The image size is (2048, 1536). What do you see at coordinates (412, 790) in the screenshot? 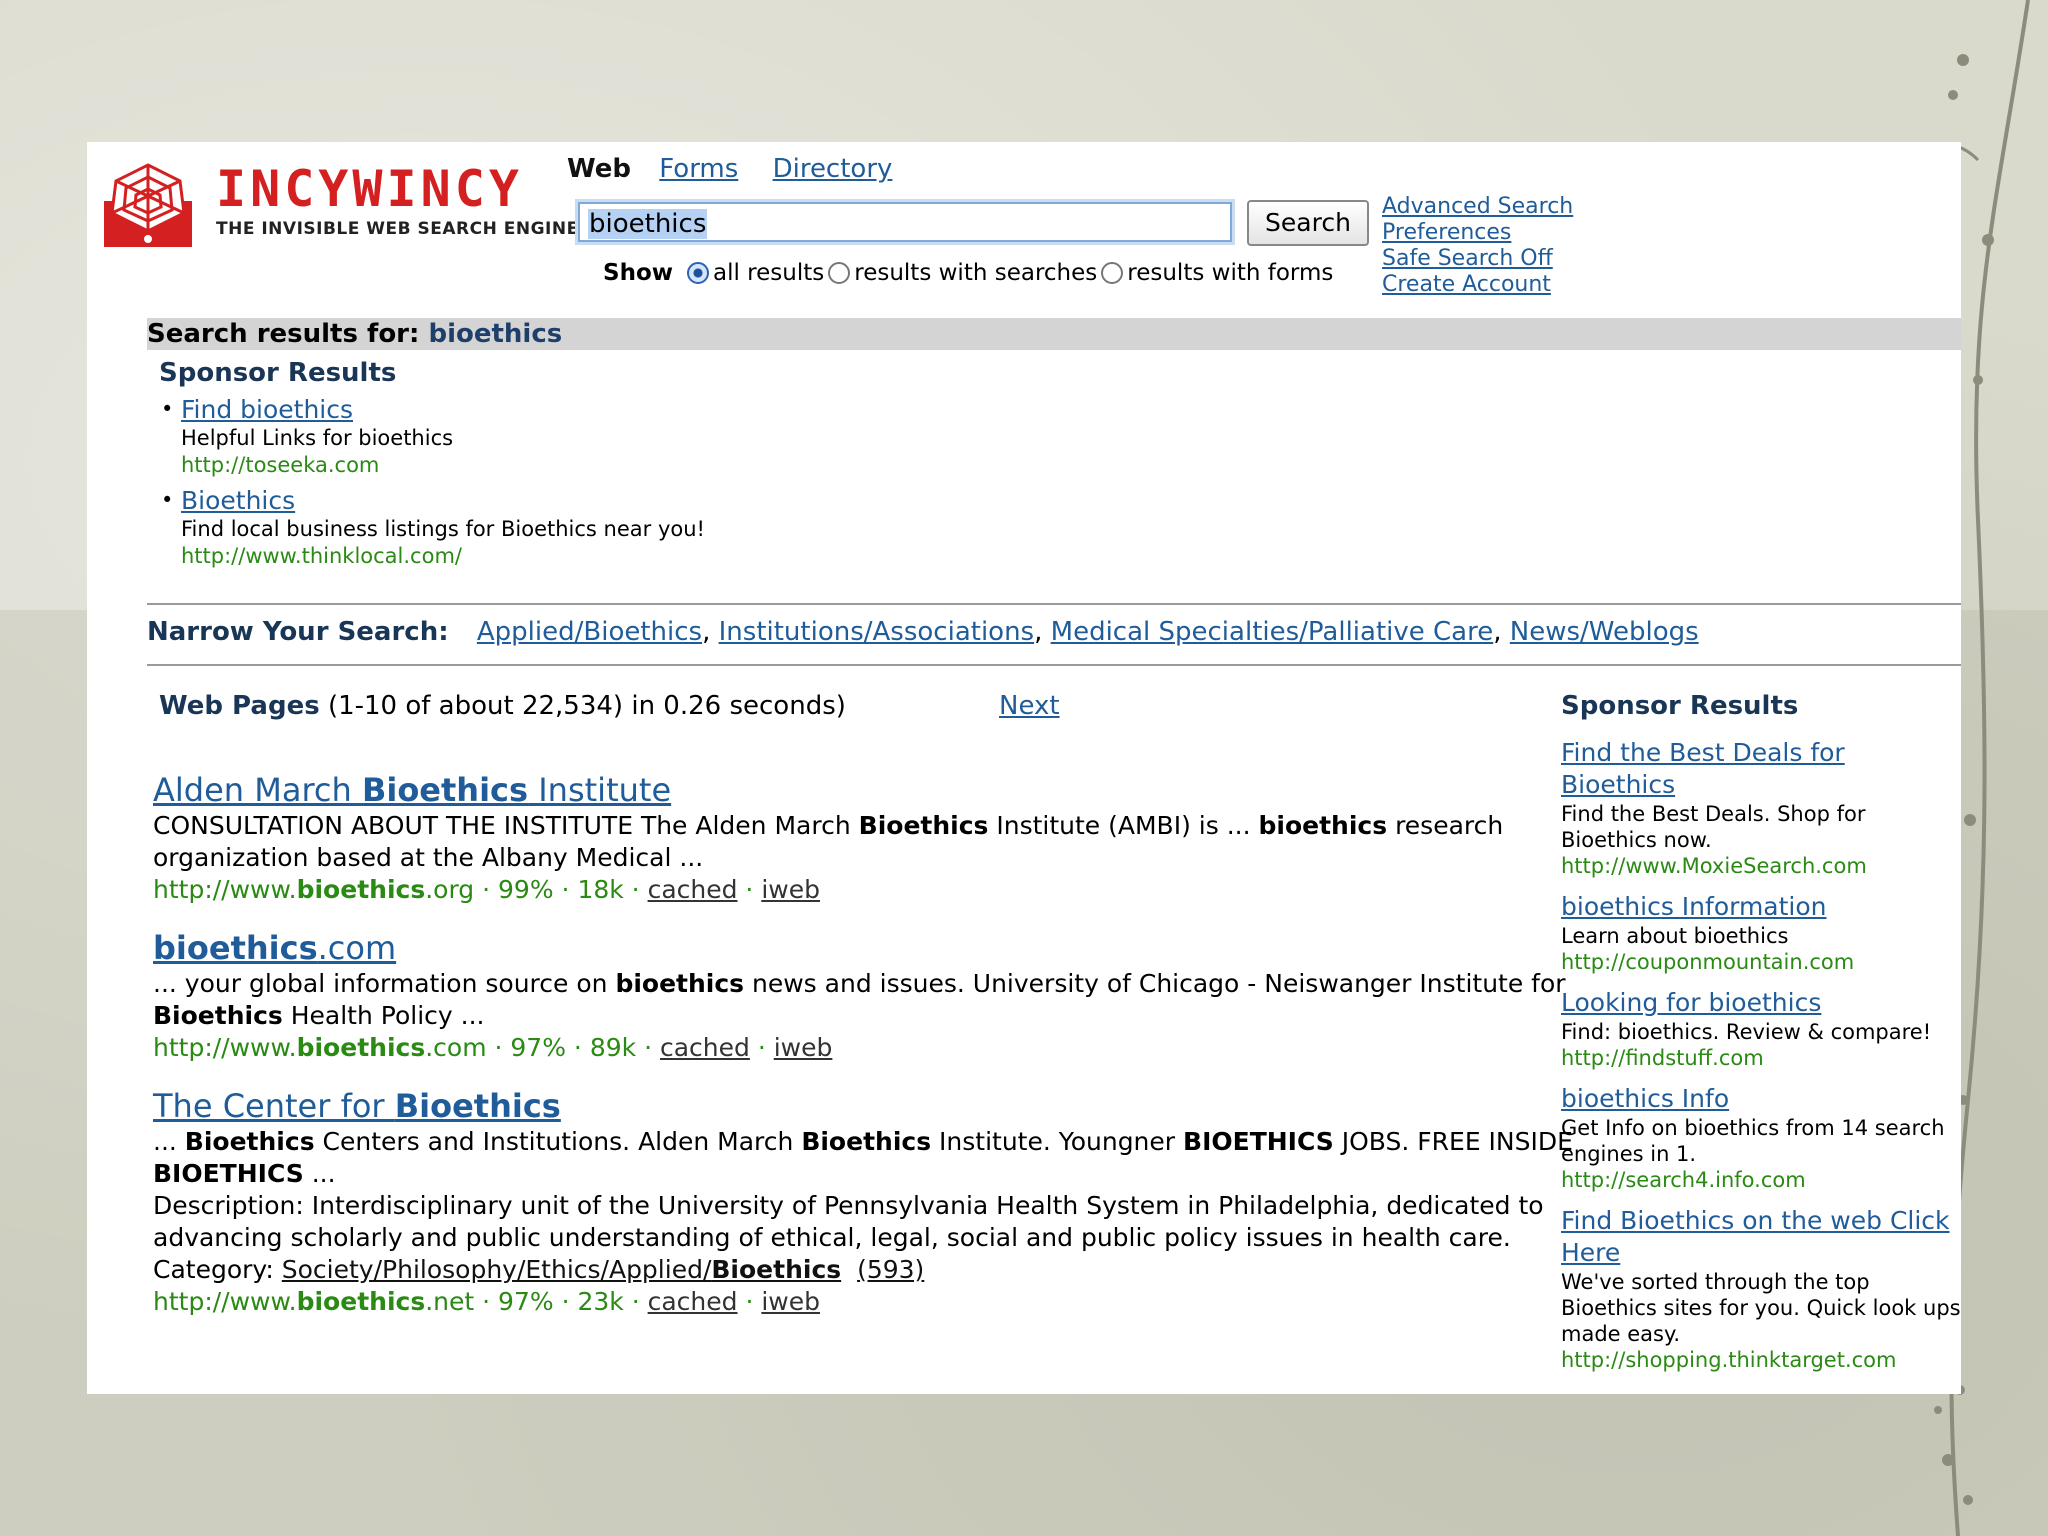
I see `result-title-link: Alden March Bioethics Institute` at bounding box center [412, 790].